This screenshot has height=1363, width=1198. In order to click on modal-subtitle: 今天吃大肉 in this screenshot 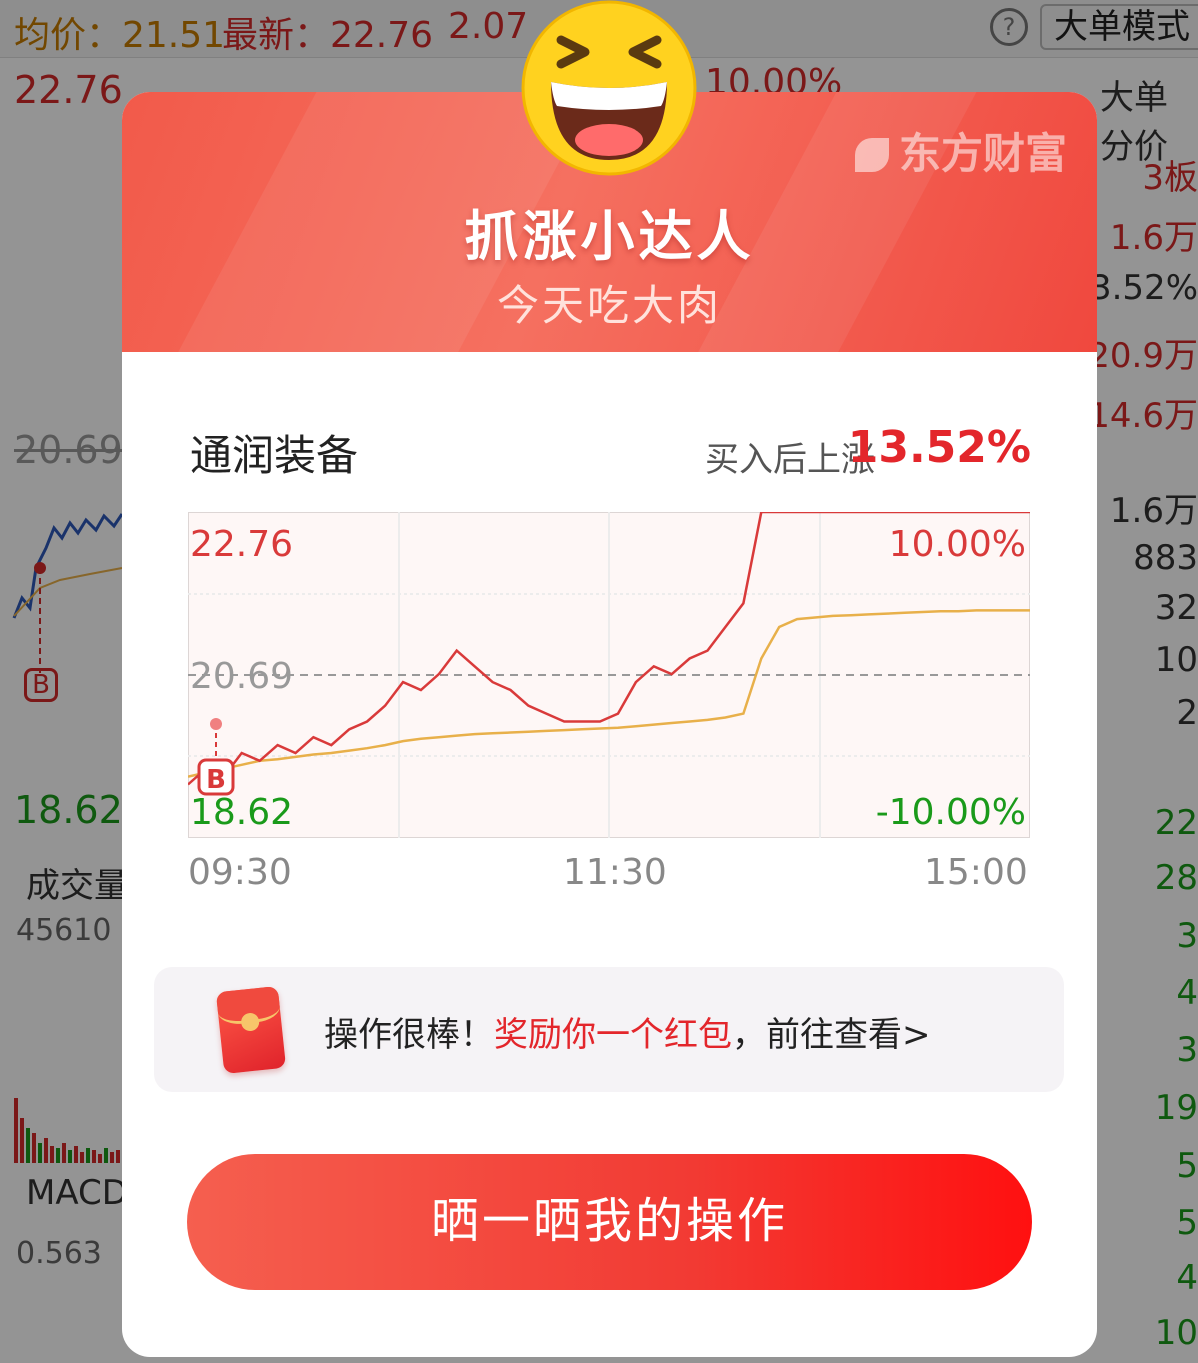, I will do `click(609, 305)`.